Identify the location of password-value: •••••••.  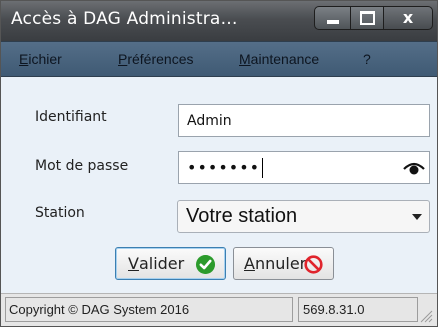
(224, 167).